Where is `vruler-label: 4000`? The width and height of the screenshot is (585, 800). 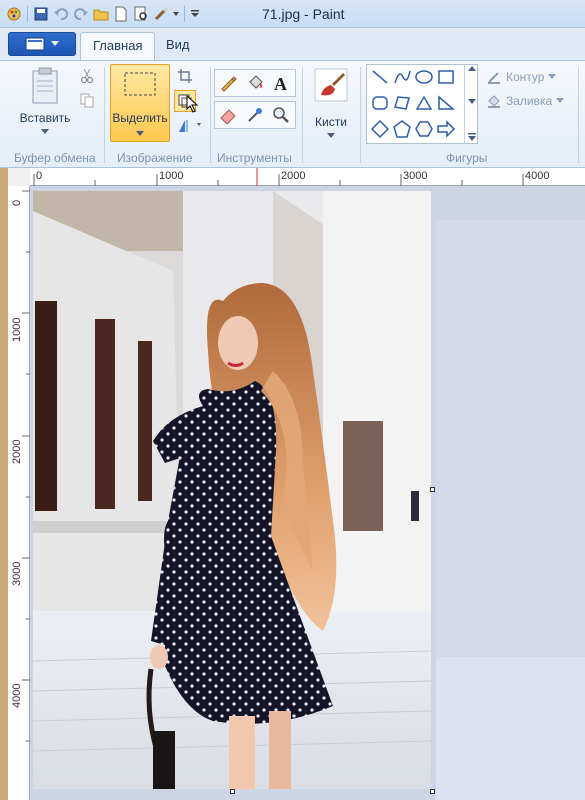
vruler-label: 4000 is located at coordinates (17, 695).